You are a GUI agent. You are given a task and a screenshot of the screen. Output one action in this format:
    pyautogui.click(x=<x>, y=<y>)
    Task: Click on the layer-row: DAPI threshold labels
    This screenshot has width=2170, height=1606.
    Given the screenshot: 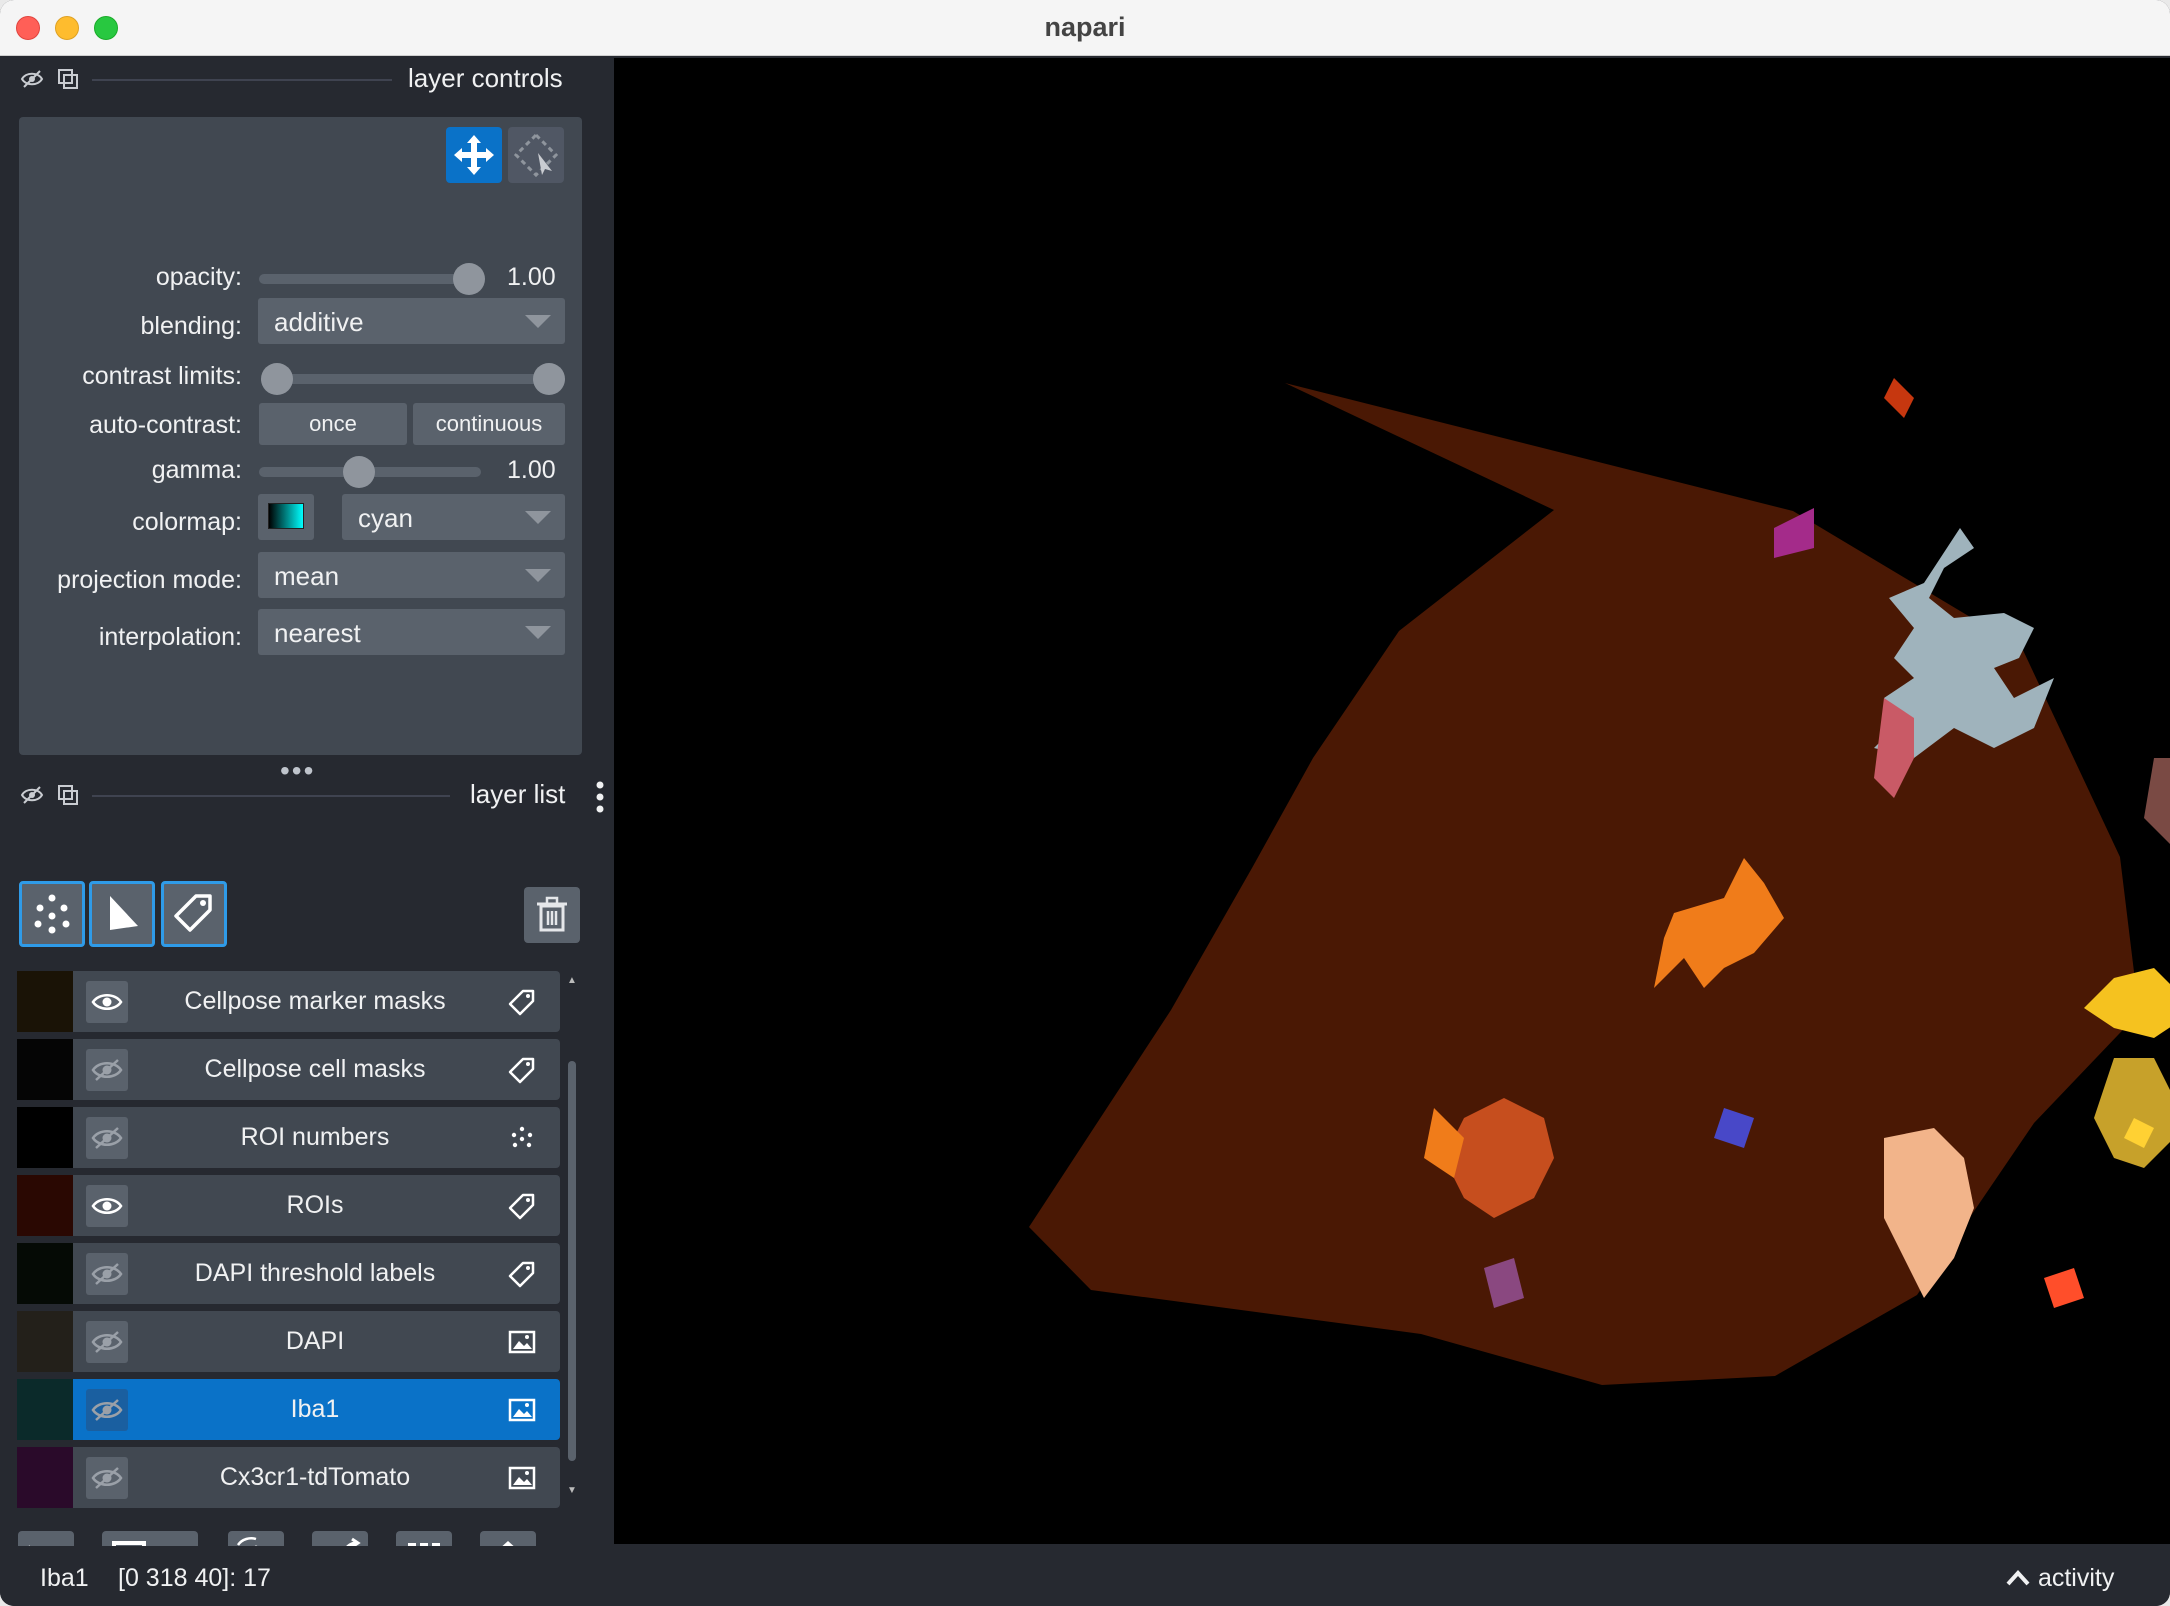 What is the action you would take?
    pyautogui.click(x=288, y=1273)
    